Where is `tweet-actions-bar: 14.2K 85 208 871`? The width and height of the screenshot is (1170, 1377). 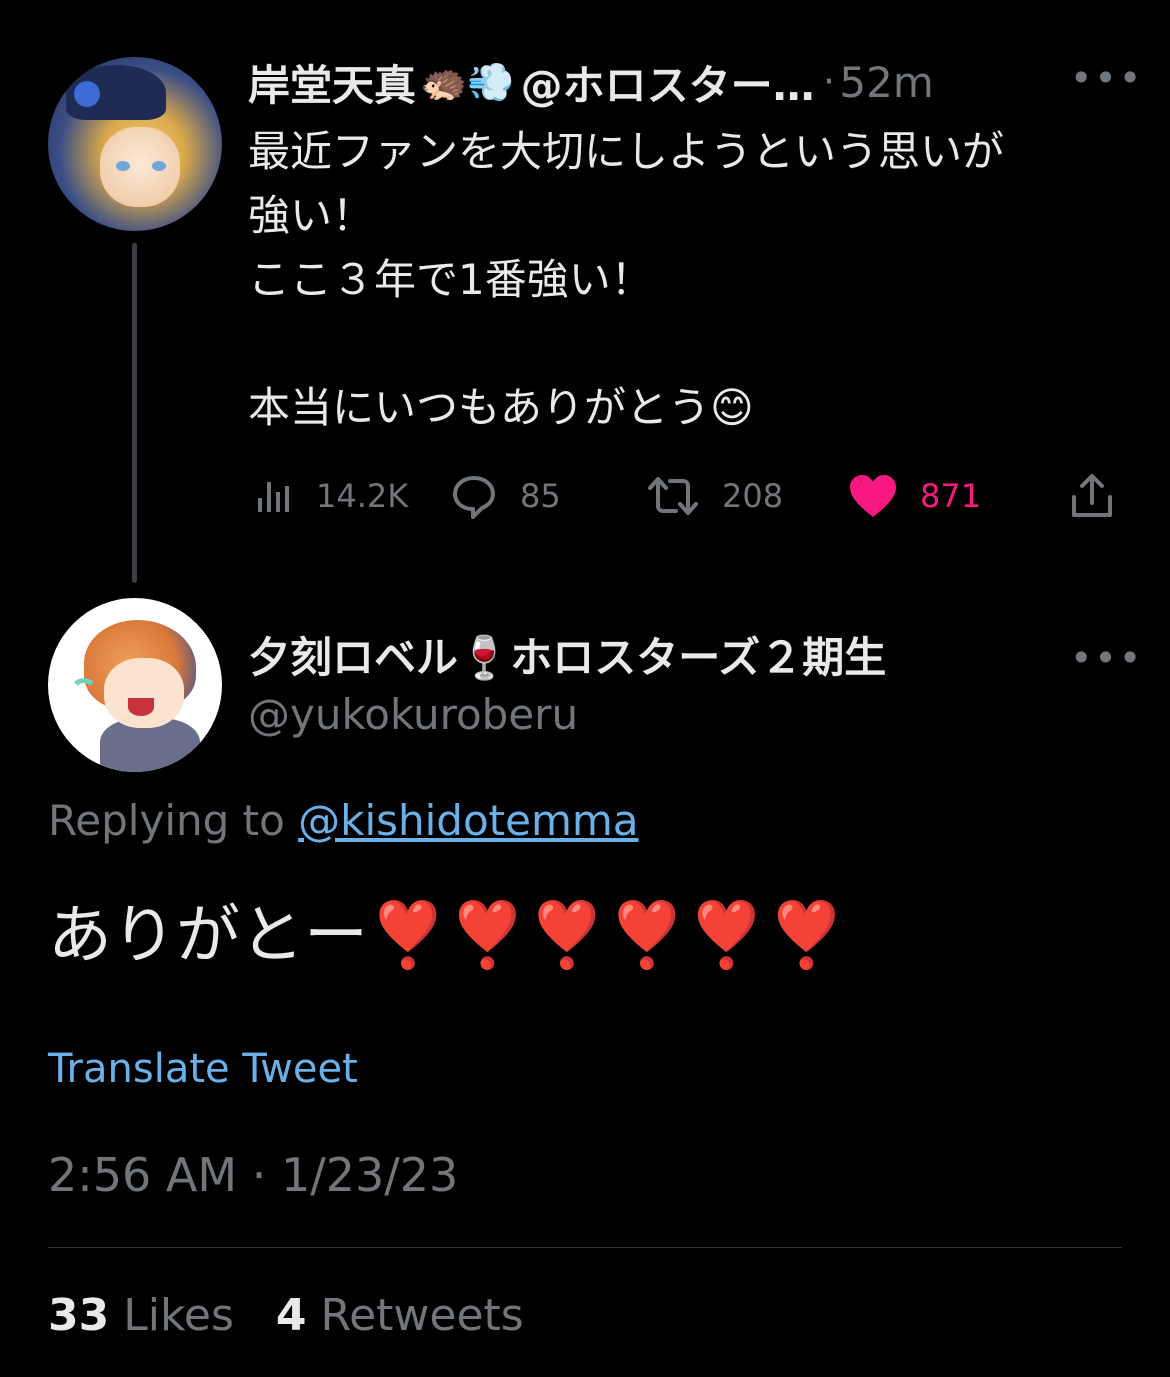
tweet-actions-bar: 14.2K 85 208 871 is located at coordinates (688, 496).